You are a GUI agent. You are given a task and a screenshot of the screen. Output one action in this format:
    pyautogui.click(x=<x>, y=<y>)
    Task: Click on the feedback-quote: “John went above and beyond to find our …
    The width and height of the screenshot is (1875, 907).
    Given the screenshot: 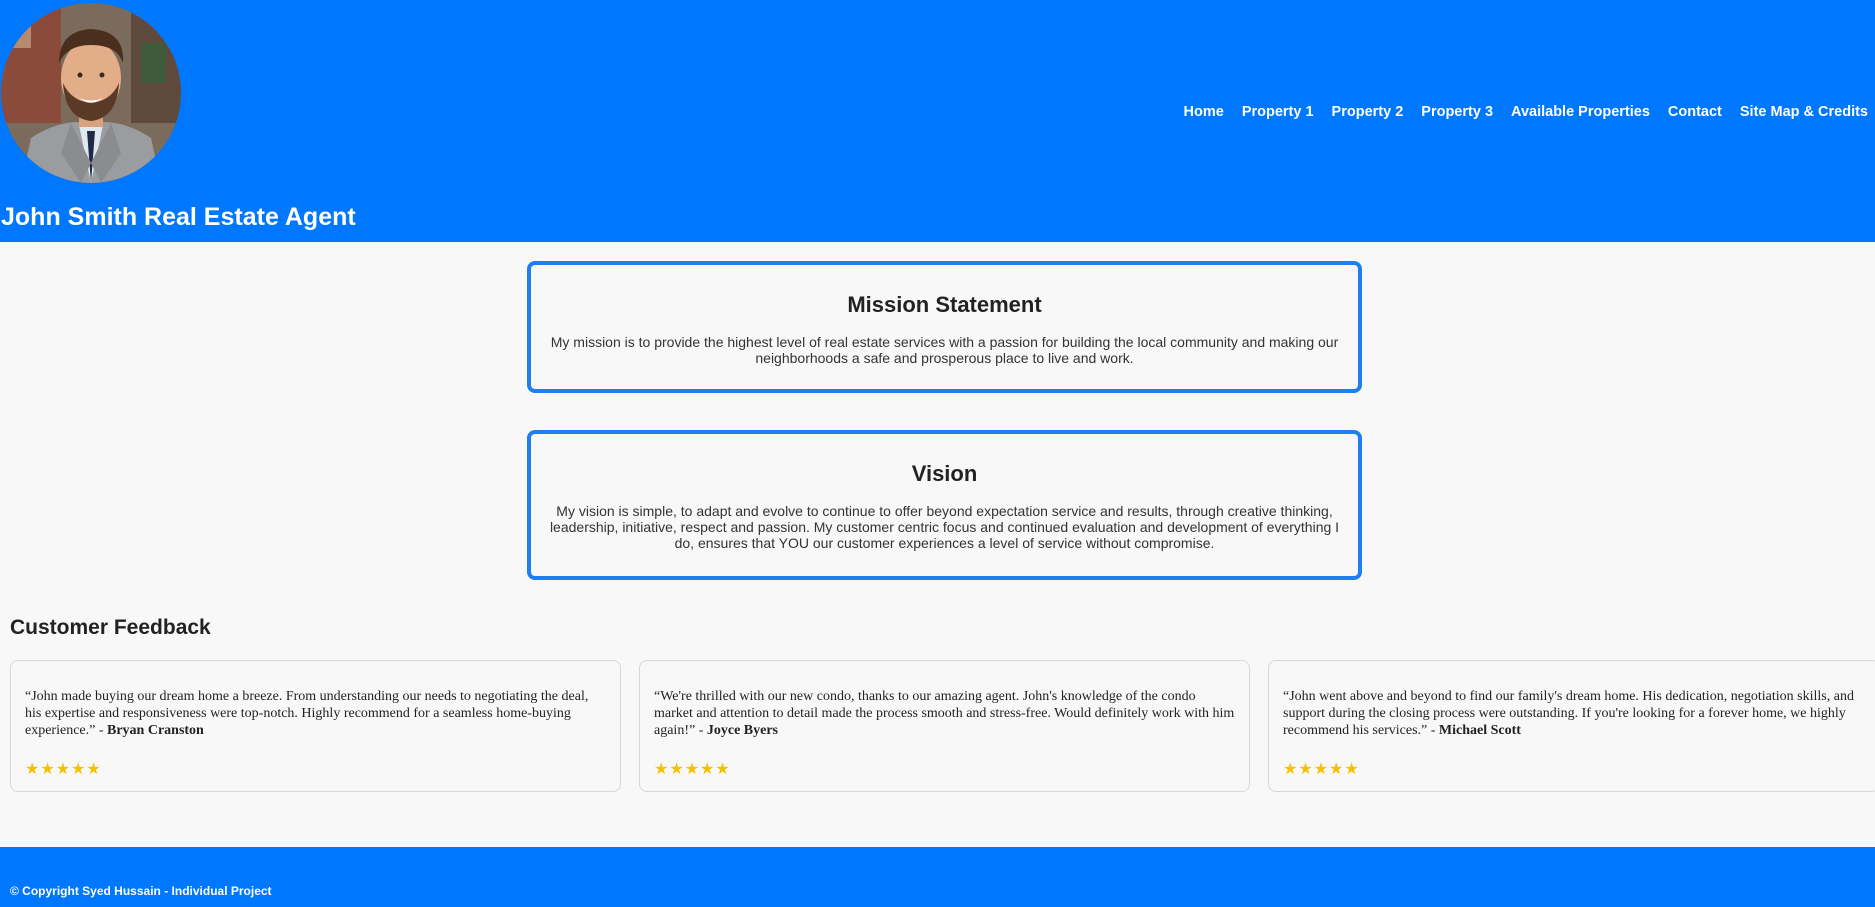 What is the action you would take?
    pyautogui.click(x=1574, y=713)
    